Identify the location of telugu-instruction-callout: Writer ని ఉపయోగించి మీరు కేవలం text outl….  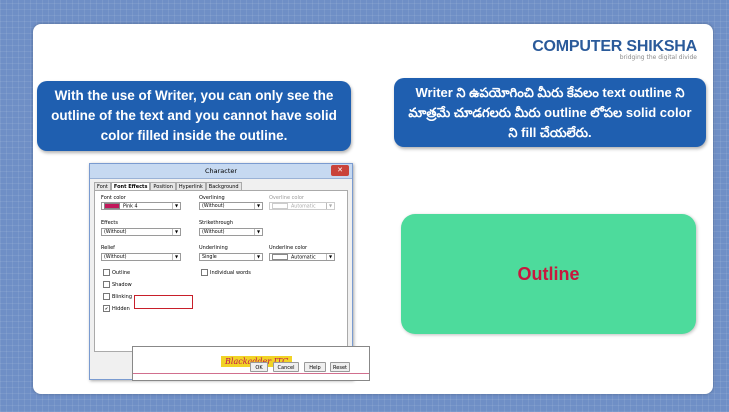
(550, 112).